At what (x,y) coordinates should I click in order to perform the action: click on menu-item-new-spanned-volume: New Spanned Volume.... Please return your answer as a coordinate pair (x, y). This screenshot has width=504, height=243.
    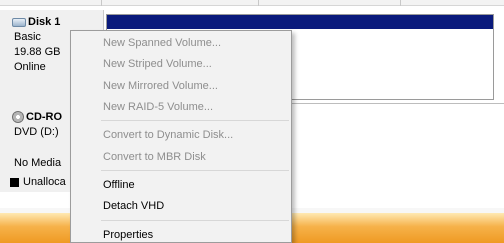
    Looking at the image, I should click on (162, 43).